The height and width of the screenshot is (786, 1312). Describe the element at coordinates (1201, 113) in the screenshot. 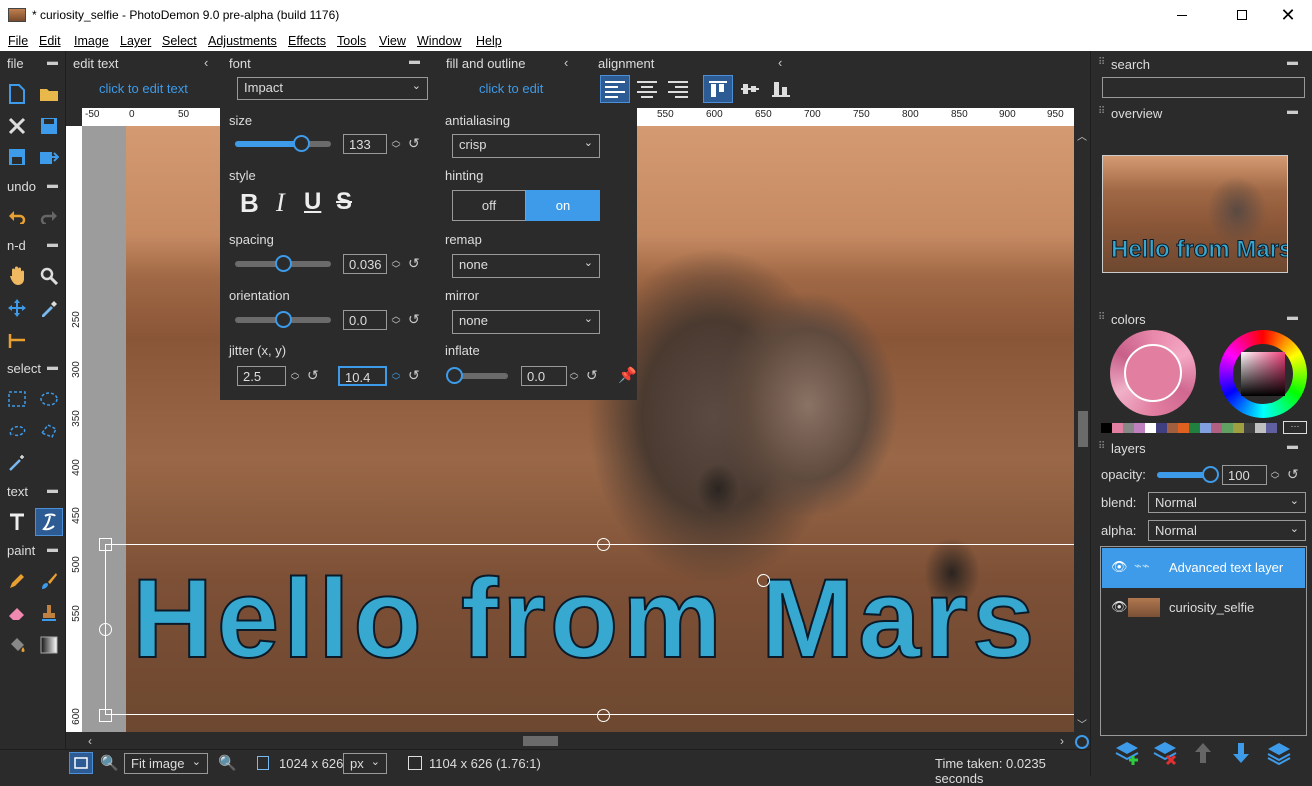

I see `overview-panel-header: ⠿ overview ▬` at that location.